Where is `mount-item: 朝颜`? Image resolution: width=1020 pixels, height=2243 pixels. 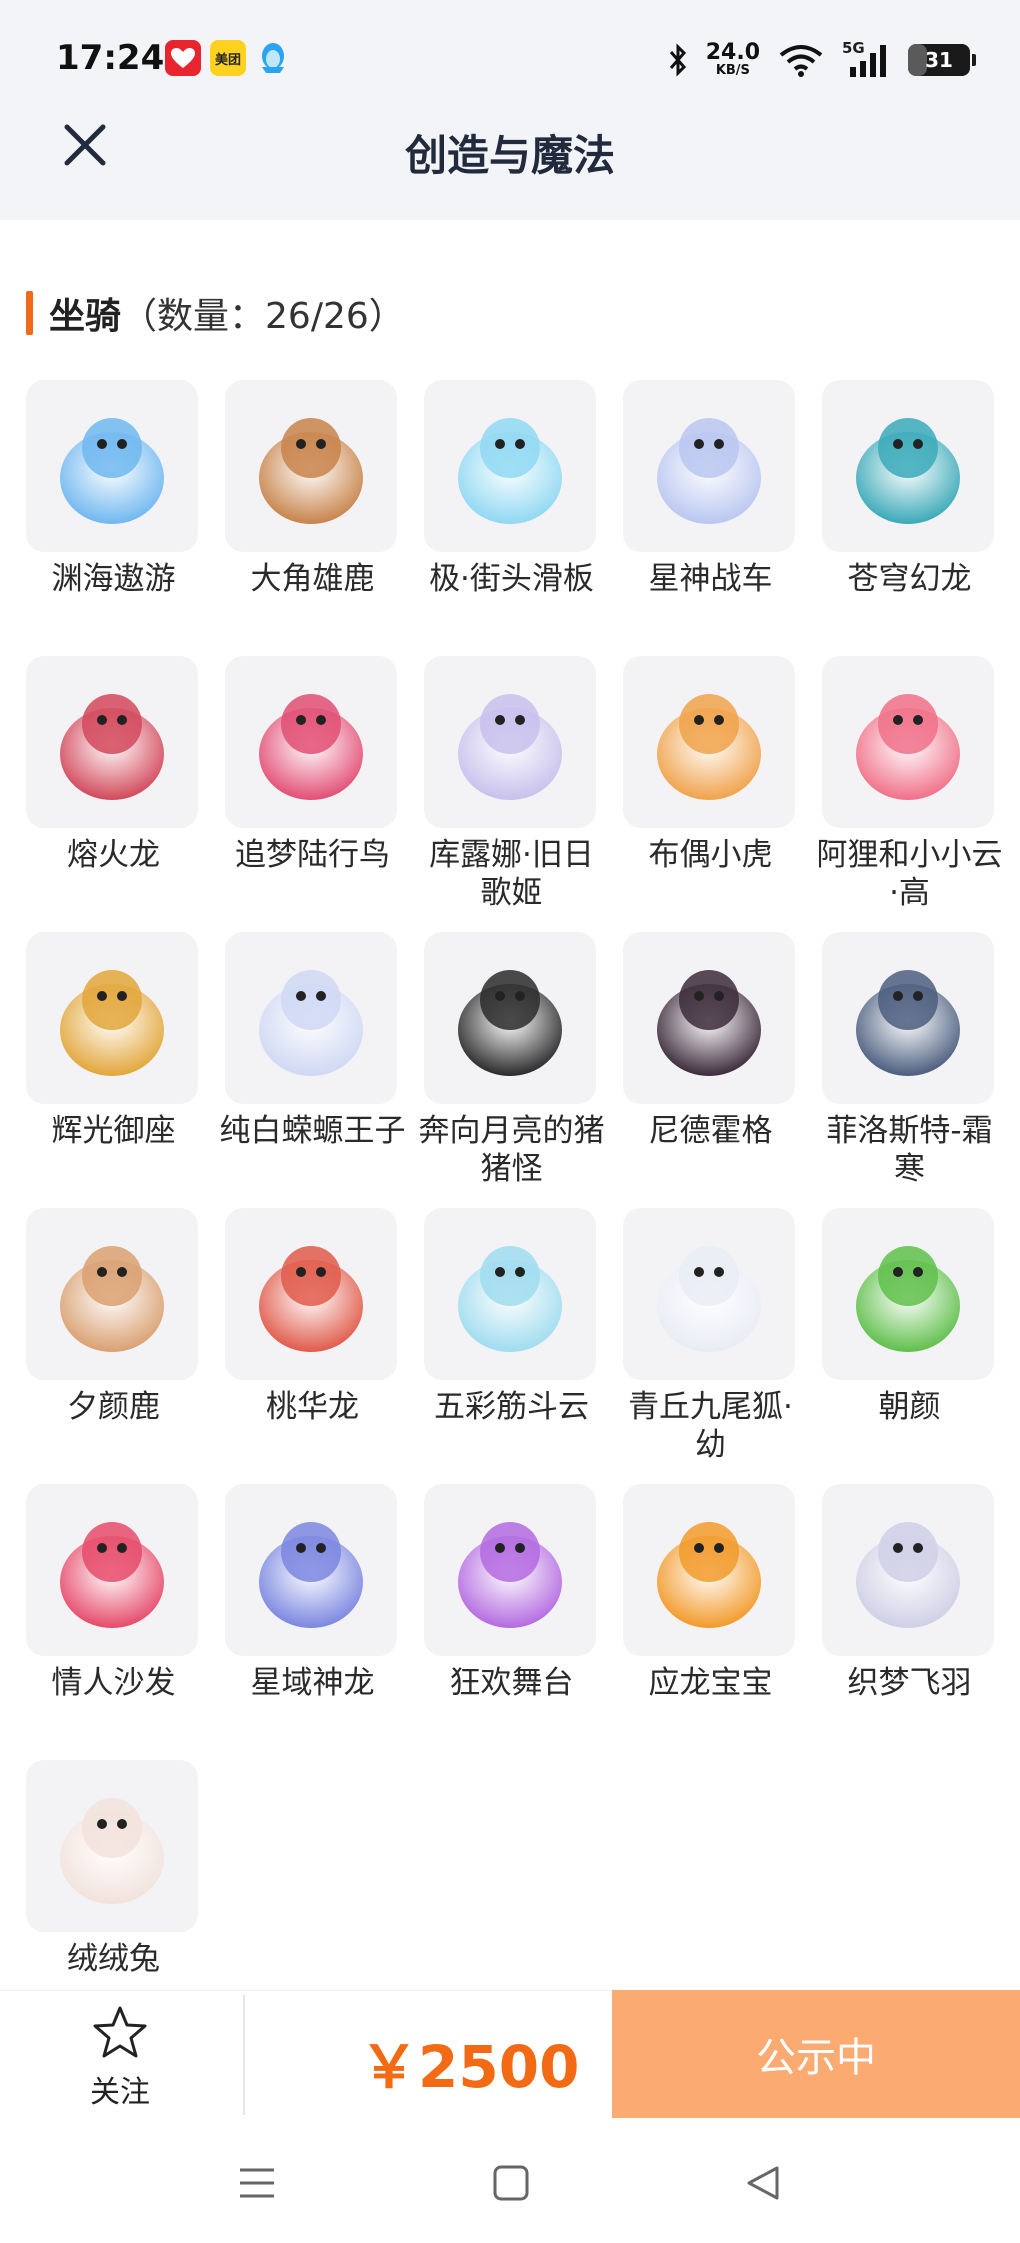
mount-item: 朝颜 is located at coordinates (909, 1317).